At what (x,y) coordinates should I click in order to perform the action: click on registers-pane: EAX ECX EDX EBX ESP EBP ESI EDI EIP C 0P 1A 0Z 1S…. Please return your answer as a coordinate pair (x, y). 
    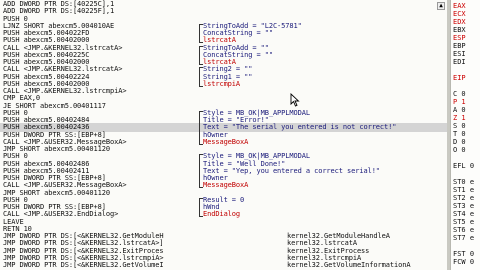
    Looking at the image, I should click on (465, 135).